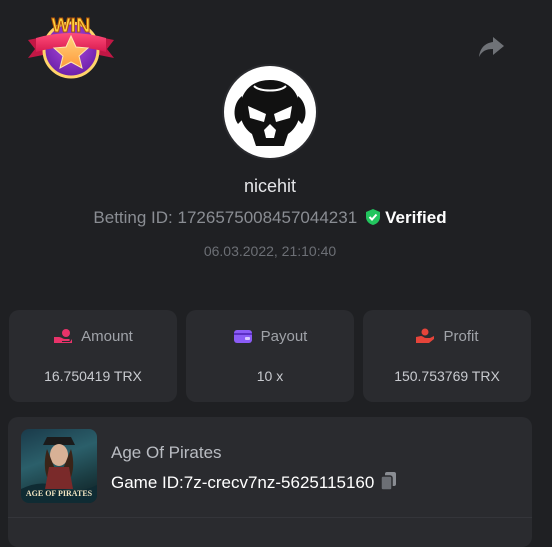  I want to click on divider, so click(270, 517).